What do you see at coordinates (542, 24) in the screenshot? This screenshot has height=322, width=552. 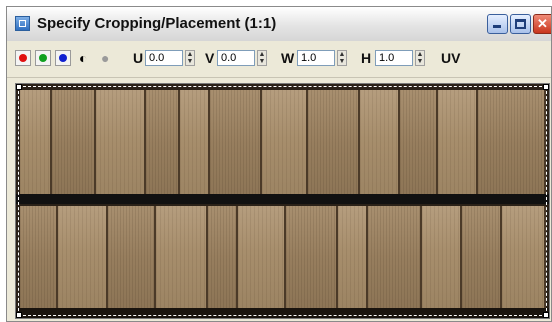 I see `close-button` at bounding box center [542, 24].